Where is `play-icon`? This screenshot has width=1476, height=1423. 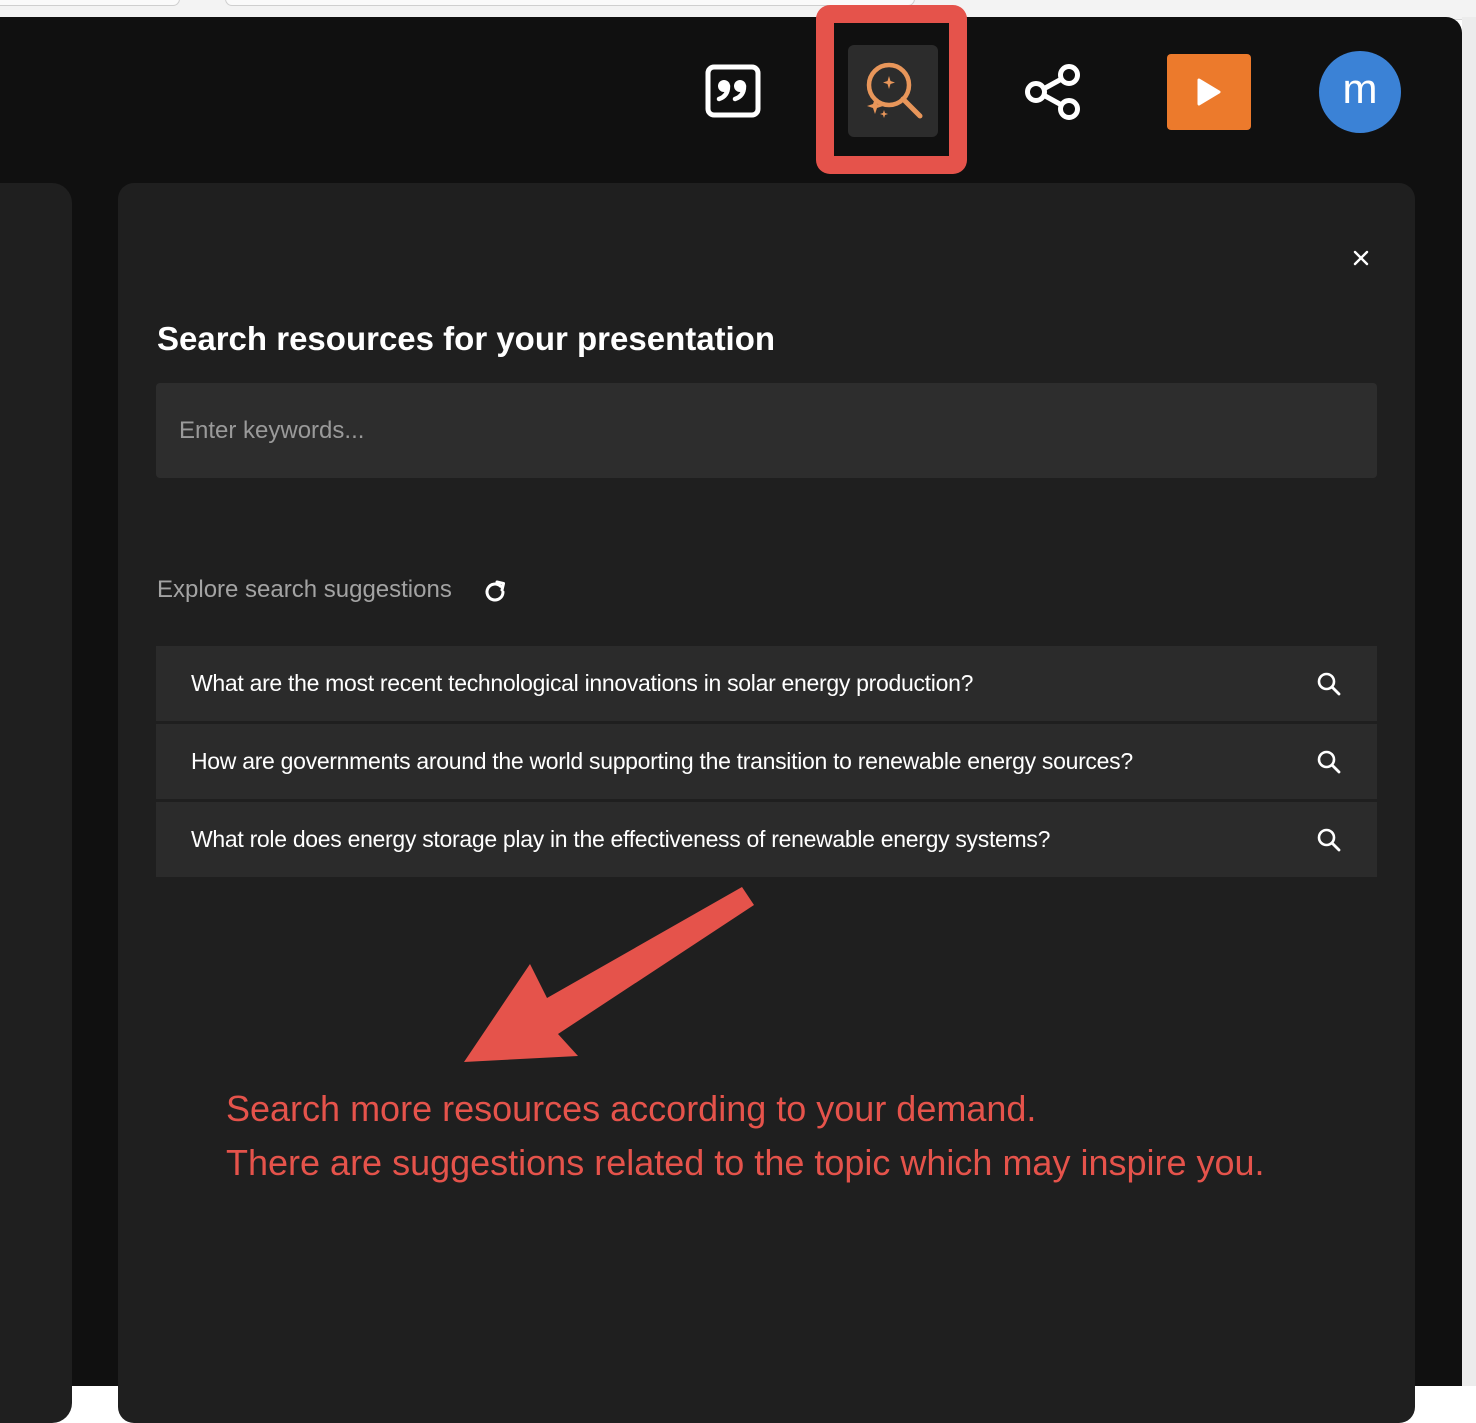 play-icon is located at coordinates (1209, 92).